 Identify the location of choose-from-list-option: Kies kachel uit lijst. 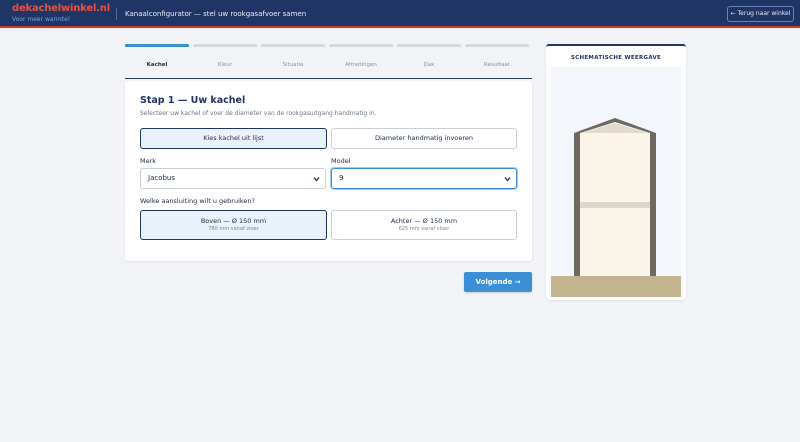
(233, 138).